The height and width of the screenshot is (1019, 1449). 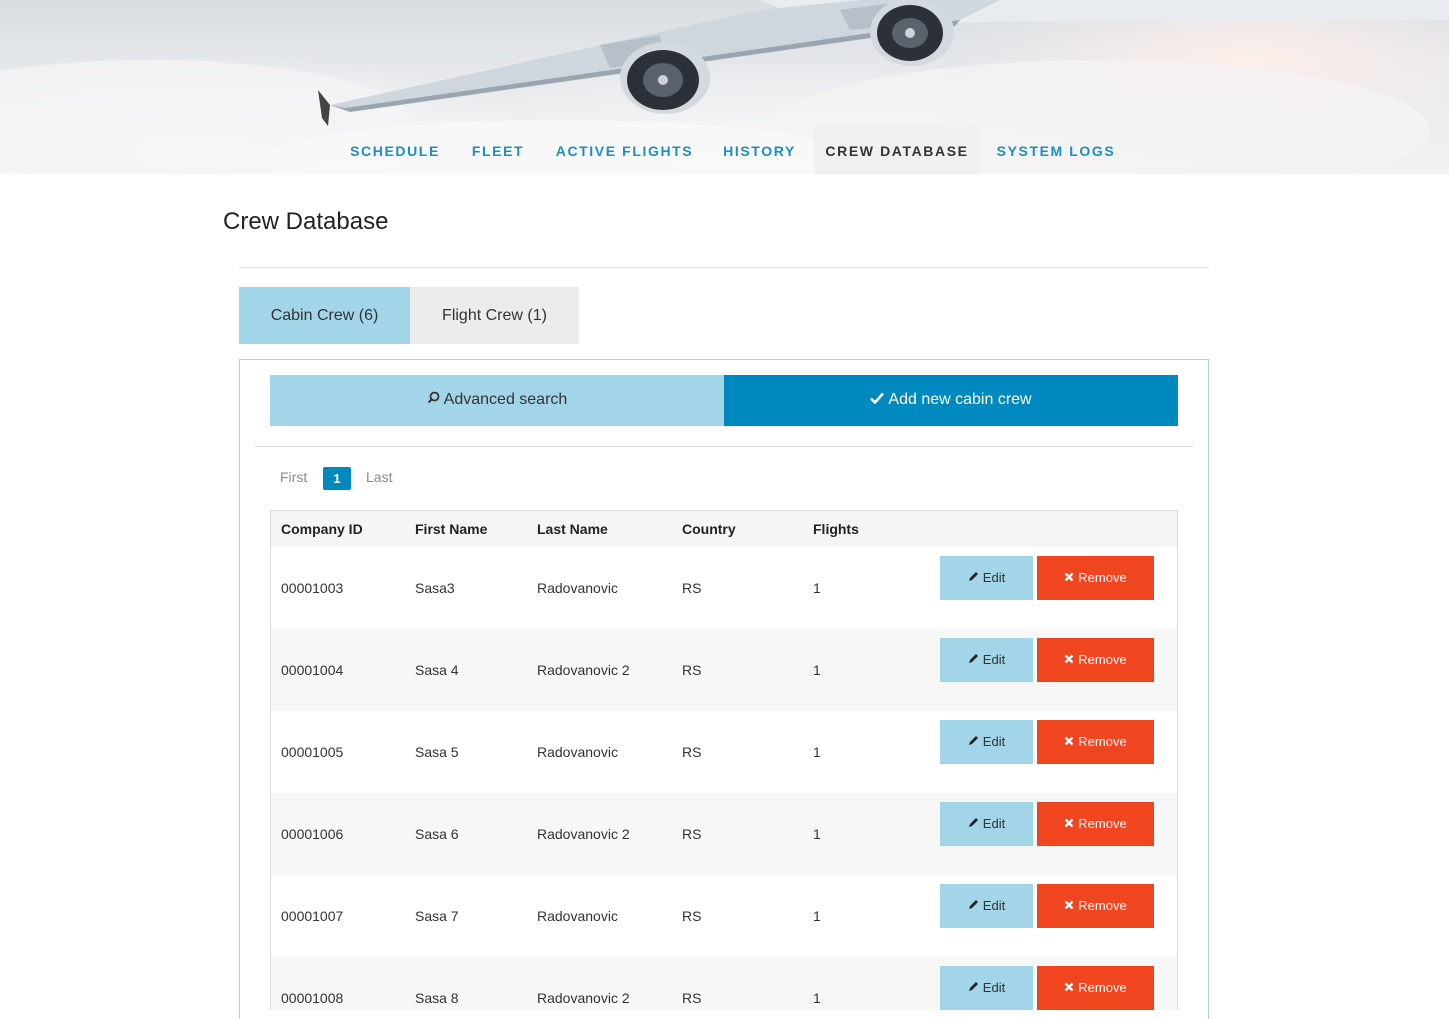 What do you see at coordinates (709, 529) in the screenshot?
I see `column-header-country: Country` at bounding box center [709, 529].